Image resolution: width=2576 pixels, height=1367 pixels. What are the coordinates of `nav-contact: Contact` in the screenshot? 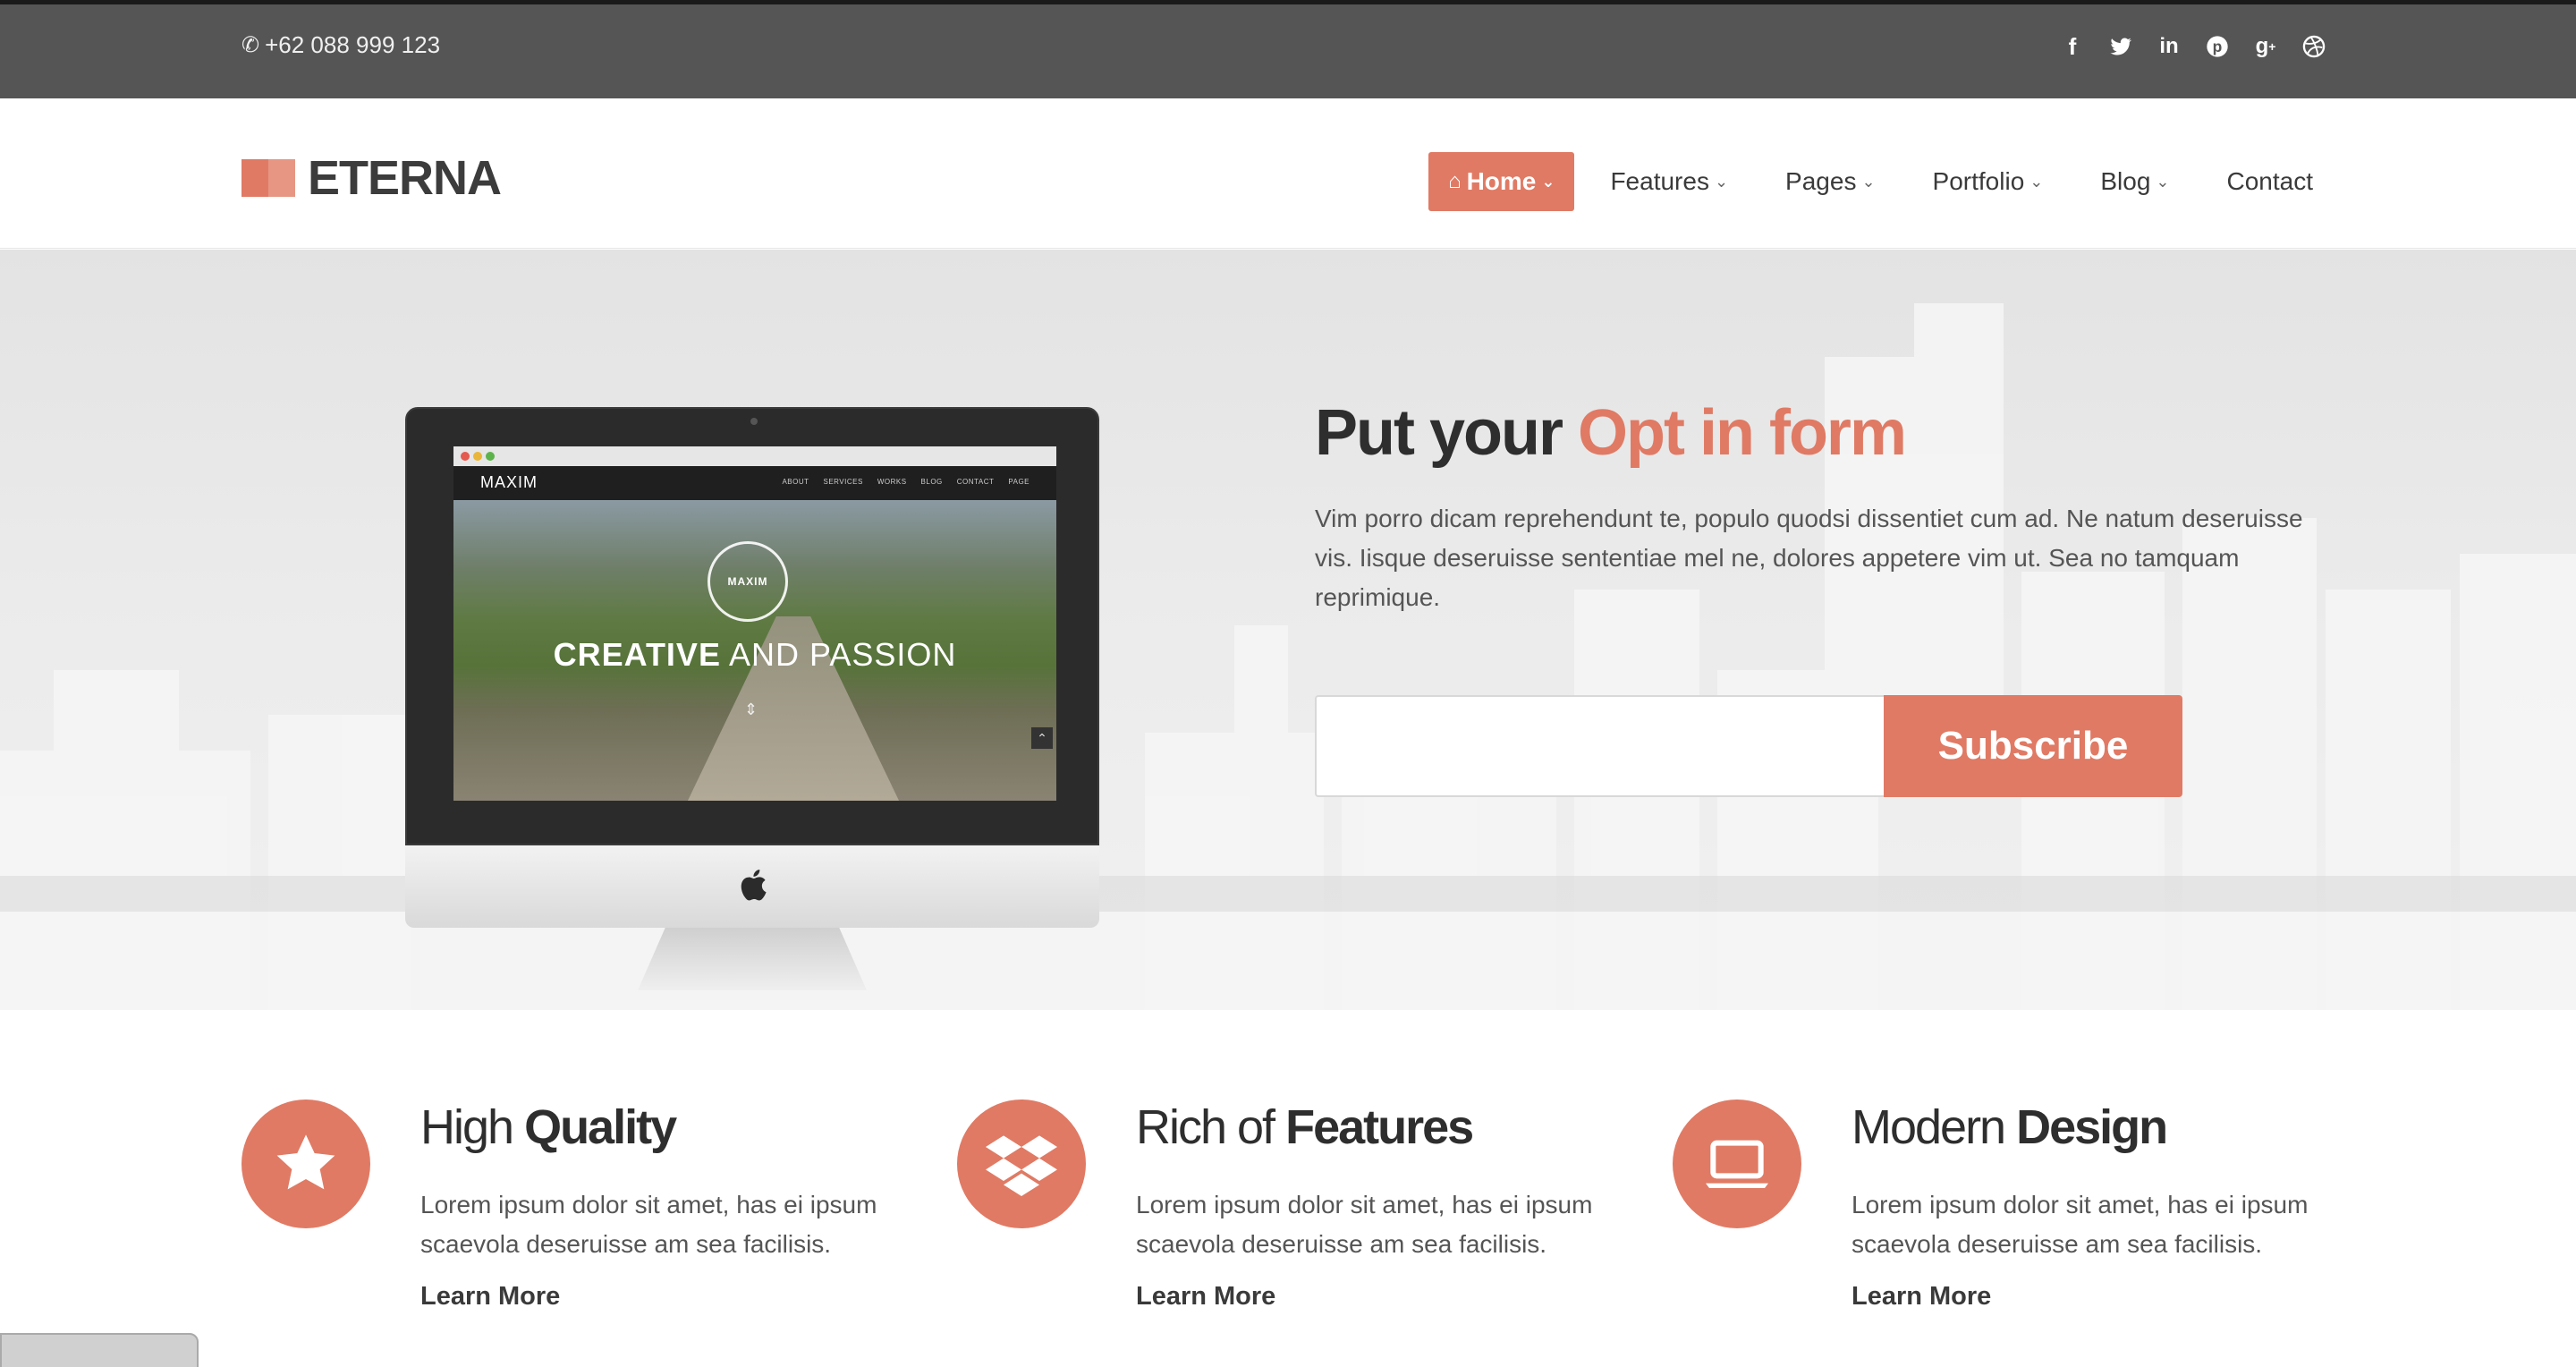 It's located at (2270, 182).